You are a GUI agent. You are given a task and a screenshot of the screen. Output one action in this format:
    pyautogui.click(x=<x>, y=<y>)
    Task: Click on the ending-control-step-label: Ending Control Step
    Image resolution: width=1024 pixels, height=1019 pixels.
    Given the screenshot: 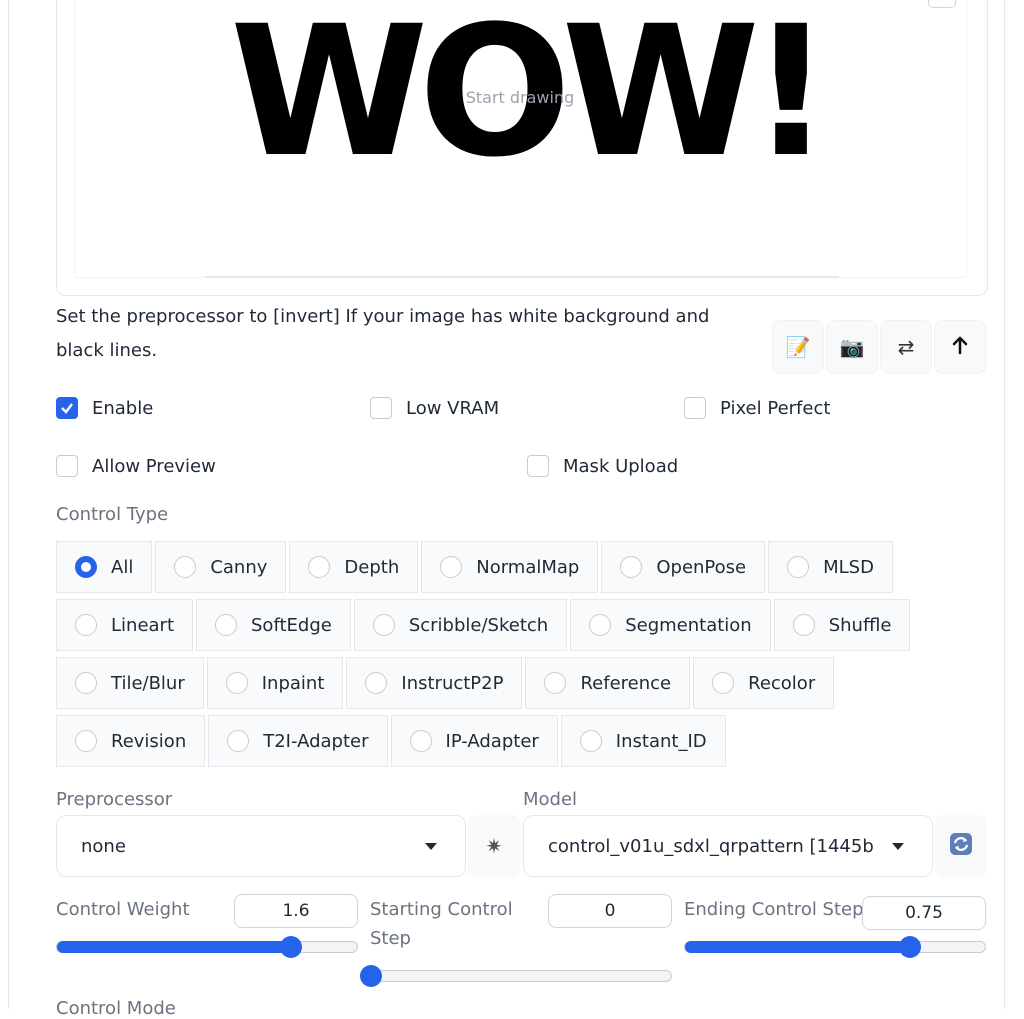 What is the action you would take?
    pyautogui.click(x=774, y=909)
    